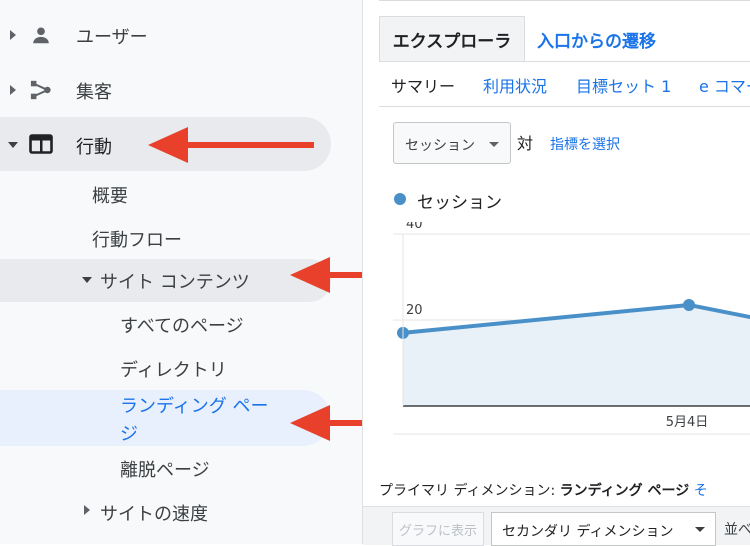  I want to click on x-tick-label: 5月4日, so click(687, 422).